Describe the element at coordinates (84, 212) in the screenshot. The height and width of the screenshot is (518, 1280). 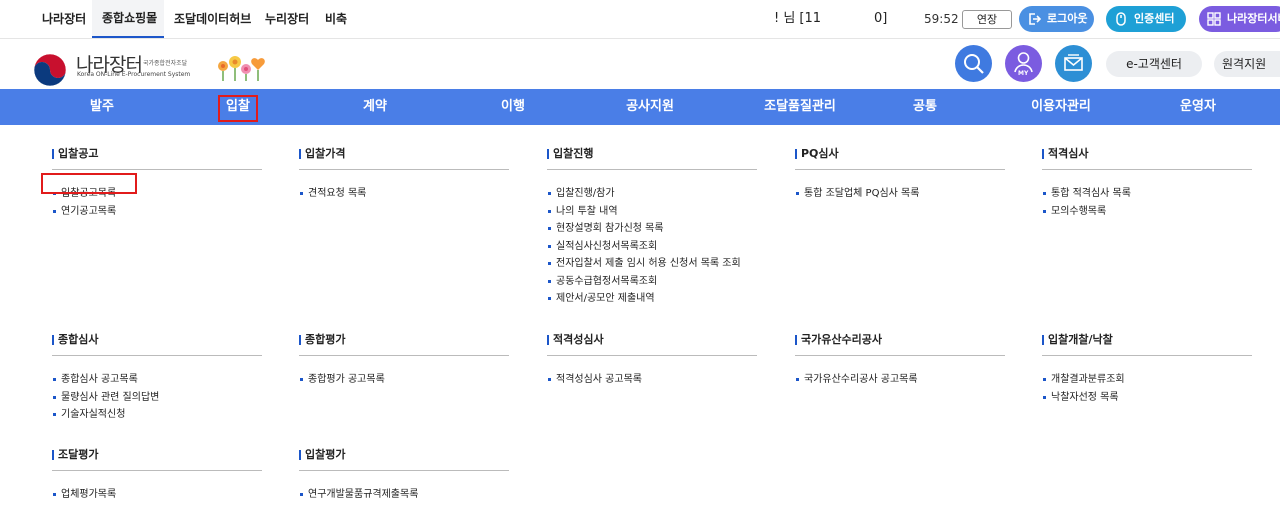
I see `menu-item-postponed-notice-list: 연기공고목록` at that location.